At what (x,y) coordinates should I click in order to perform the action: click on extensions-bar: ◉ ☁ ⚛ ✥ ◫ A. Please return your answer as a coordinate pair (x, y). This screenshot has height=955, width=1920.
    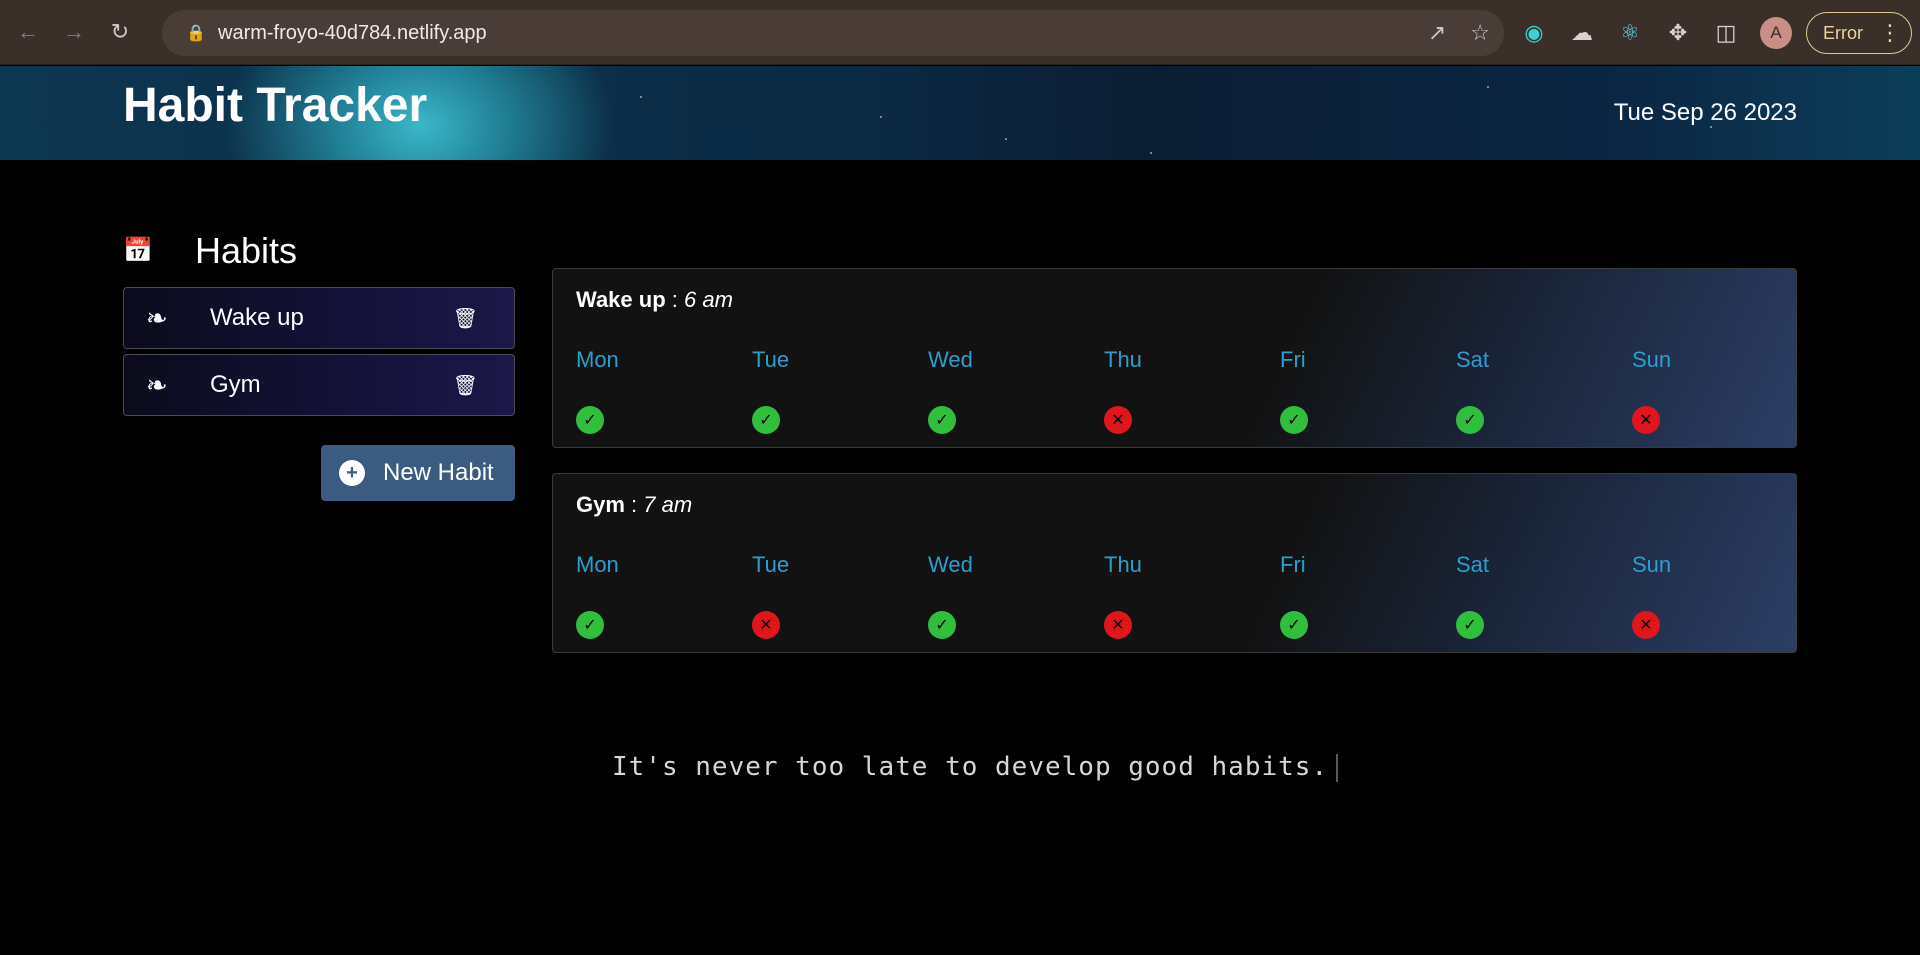
    Looking at the image, I should click on (1656, 33).